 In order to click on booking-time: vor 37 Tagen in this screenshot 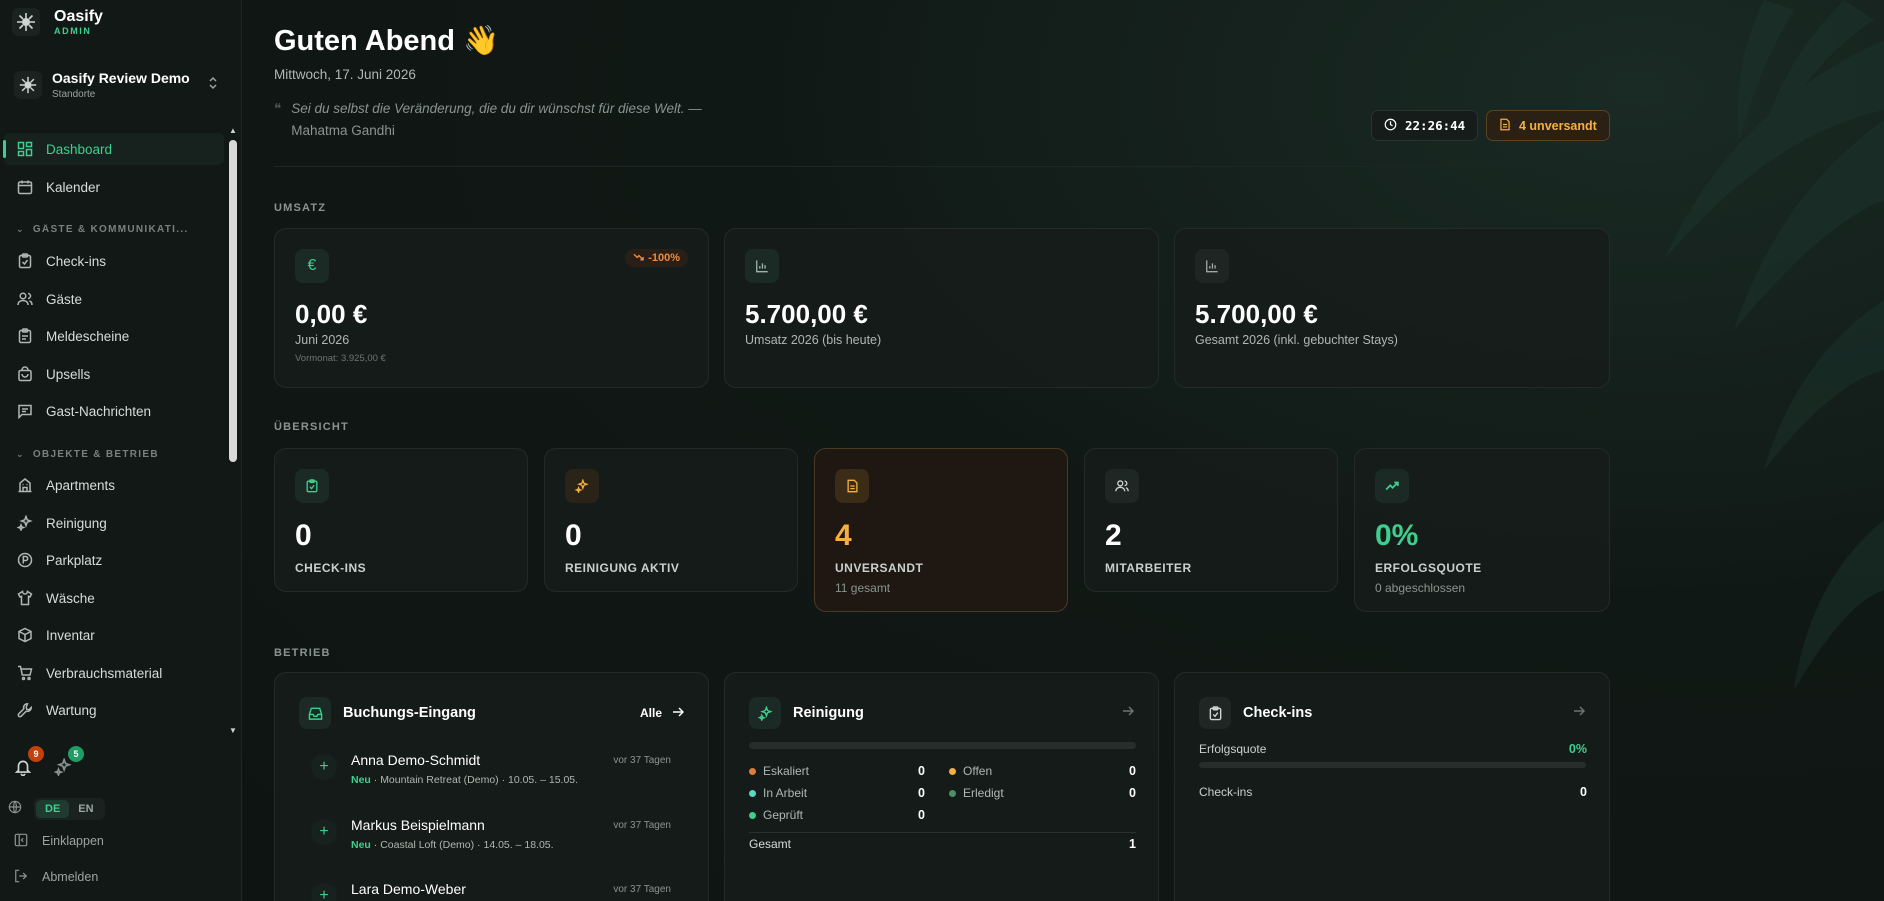, I will do `click(642, 889)`.